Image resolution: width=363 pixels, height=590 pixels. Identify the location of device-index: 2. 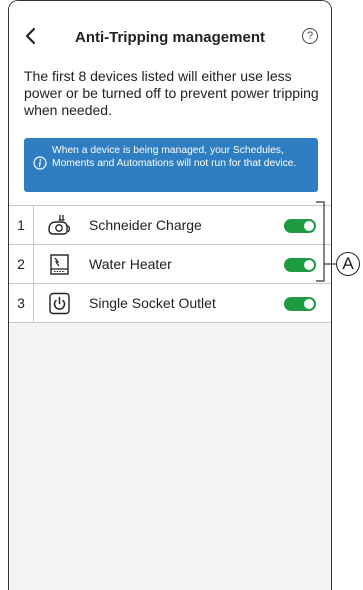
(21, 264).